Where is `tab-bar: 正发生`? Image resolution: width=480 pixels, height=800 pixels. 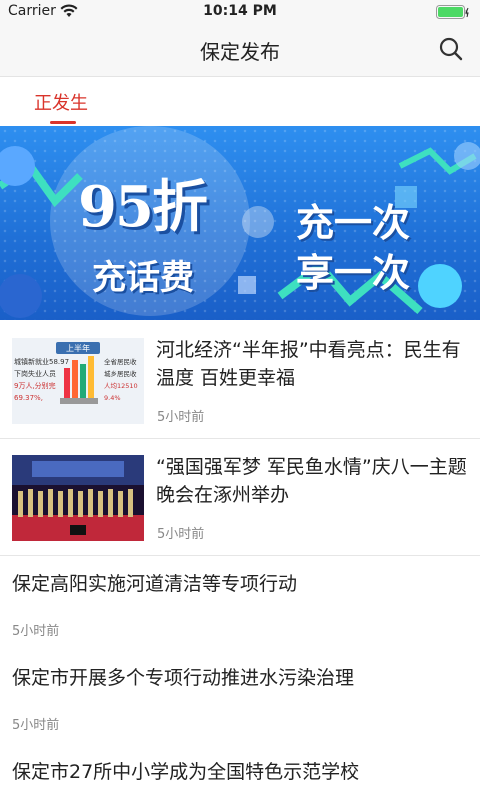 tab-bar: 正发生 is located at coordinates (240, 101).